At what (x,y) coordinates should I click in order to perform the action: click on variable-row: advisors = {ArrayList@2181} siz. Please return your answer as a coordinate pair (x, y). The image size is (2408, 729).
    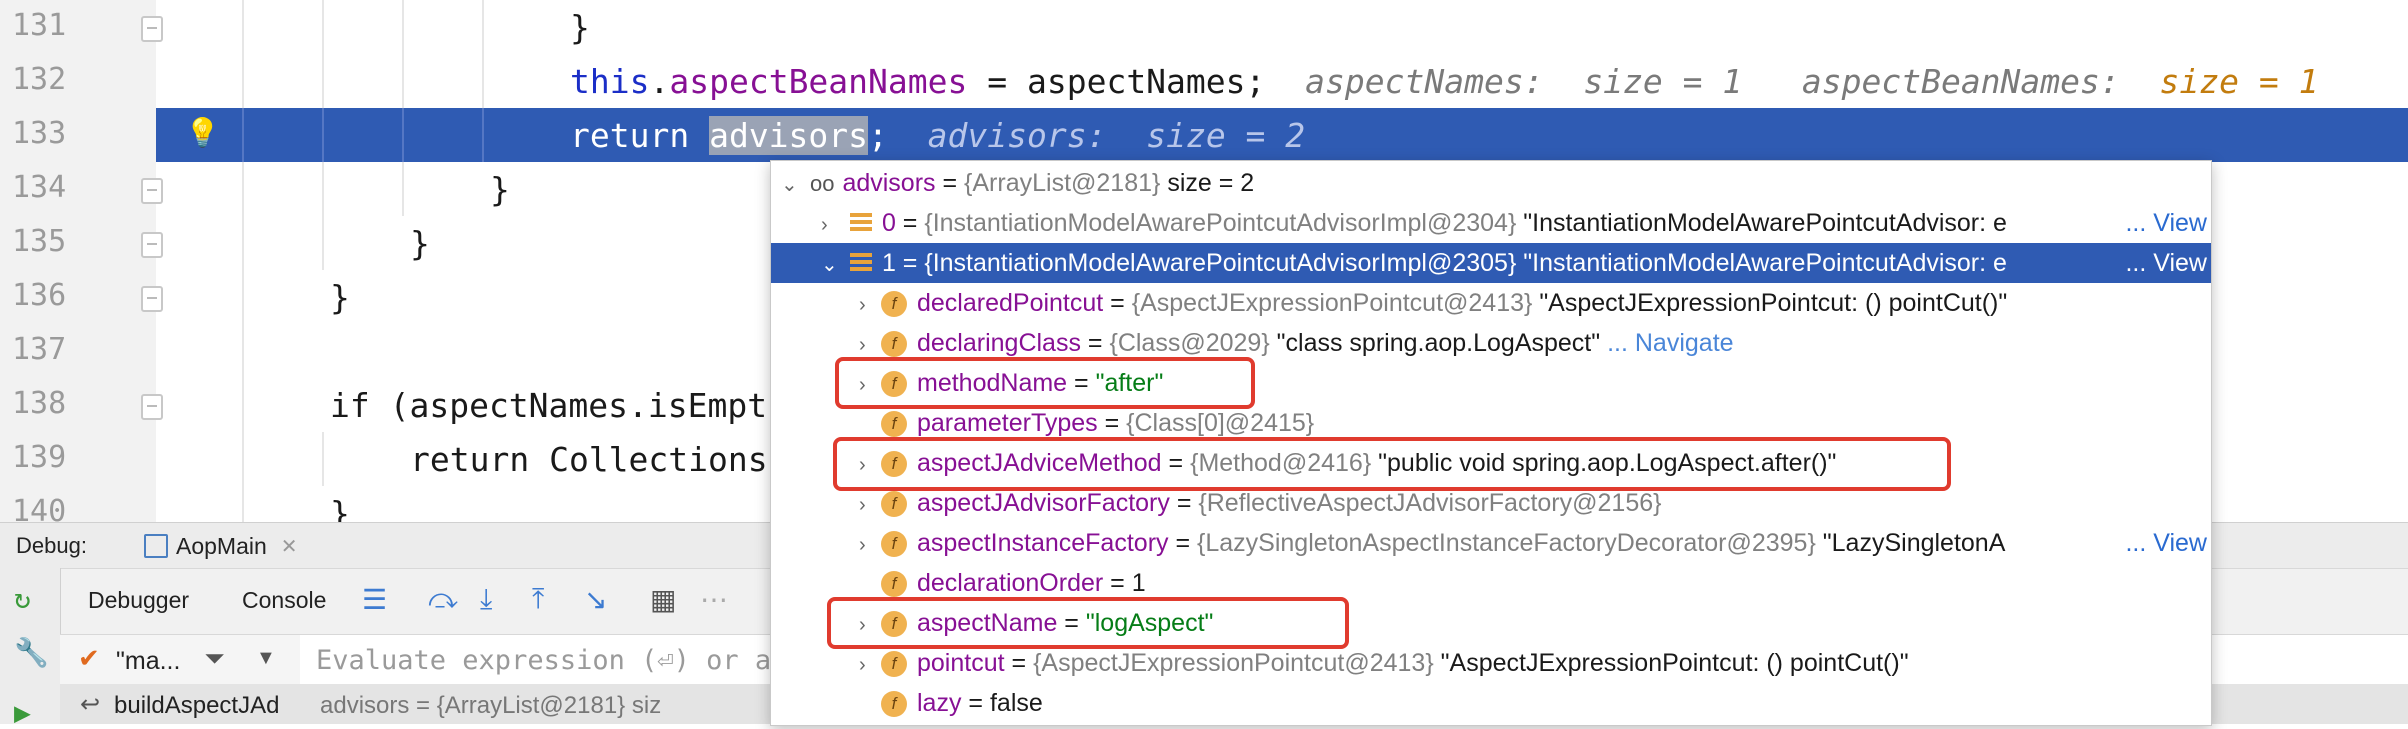
    Looking at the image, I should click on (491, 705).